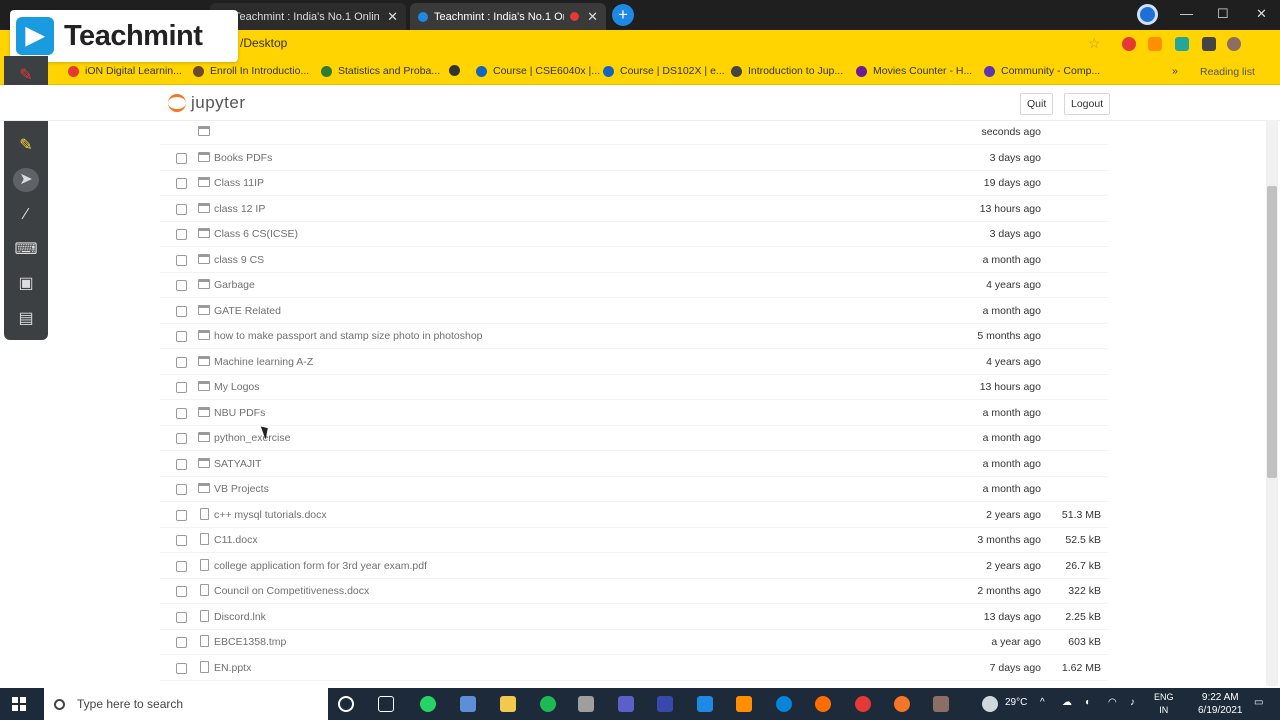 This screenshot has width=1280, height=720. I want to click on browser-tab-1: Teachmint : India's No.1 Online ✕, so click(308, 16).